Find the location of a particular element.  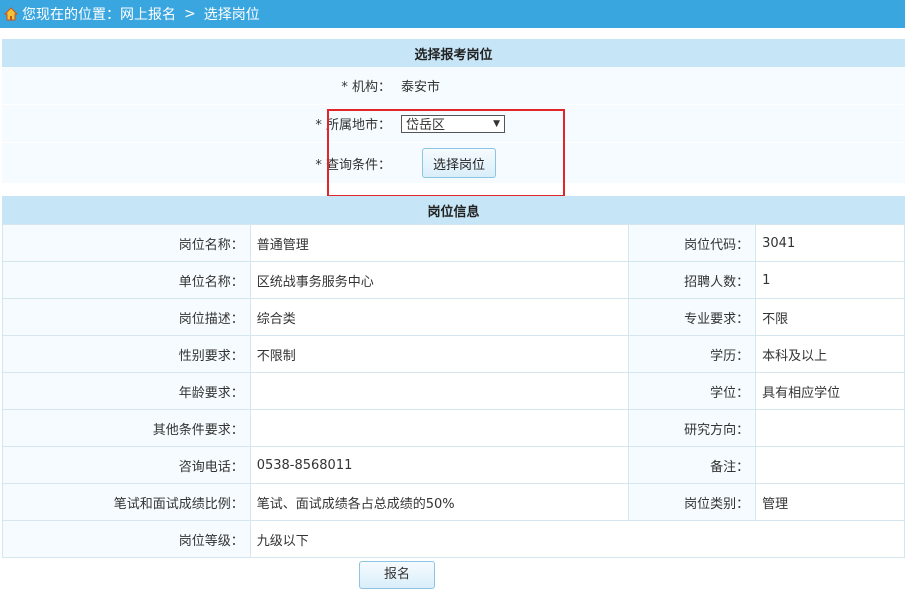

field-value: 综合类 is located at coordinates (439, 317).